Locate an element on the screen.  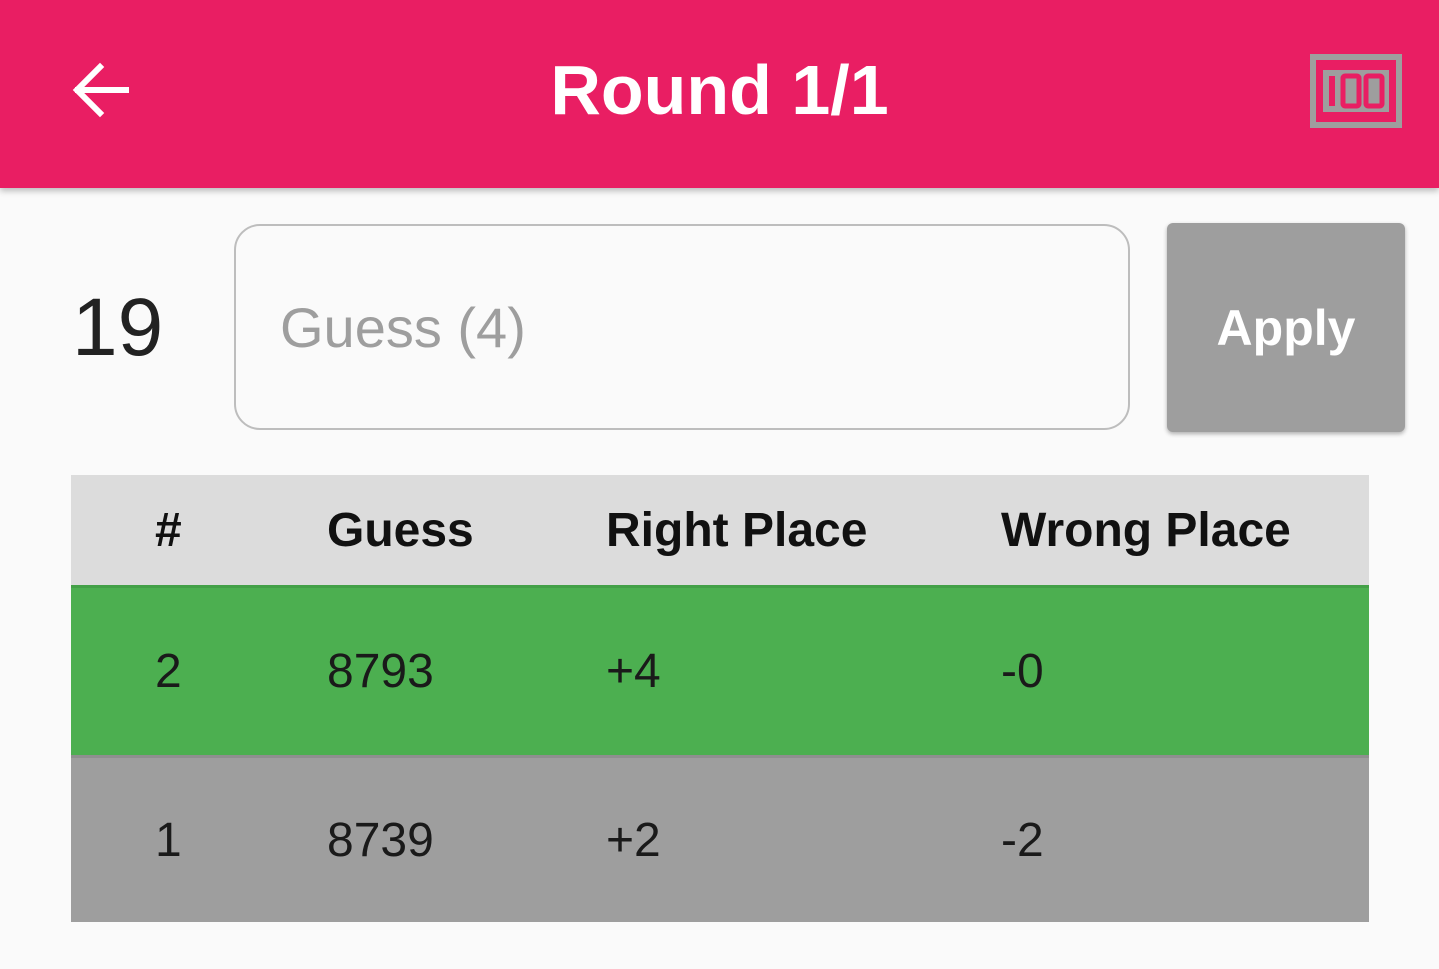
counter-100-icon is located at coordinates (1356, 91).